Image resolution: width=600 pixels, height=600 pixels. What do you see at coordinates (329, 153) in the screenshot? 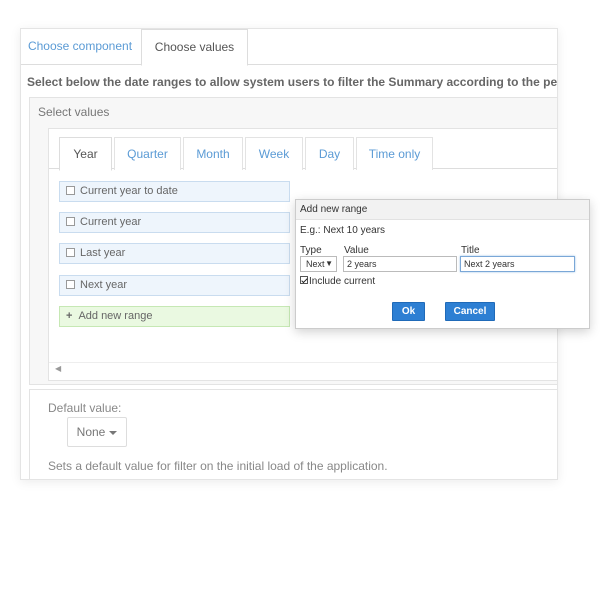
I see `tab-day: Day` at bounding box center [329, 153].